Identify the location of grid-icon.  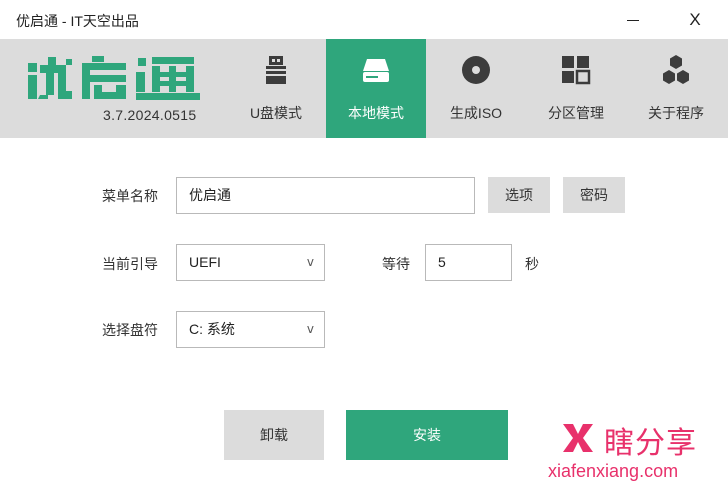
(576, 70).